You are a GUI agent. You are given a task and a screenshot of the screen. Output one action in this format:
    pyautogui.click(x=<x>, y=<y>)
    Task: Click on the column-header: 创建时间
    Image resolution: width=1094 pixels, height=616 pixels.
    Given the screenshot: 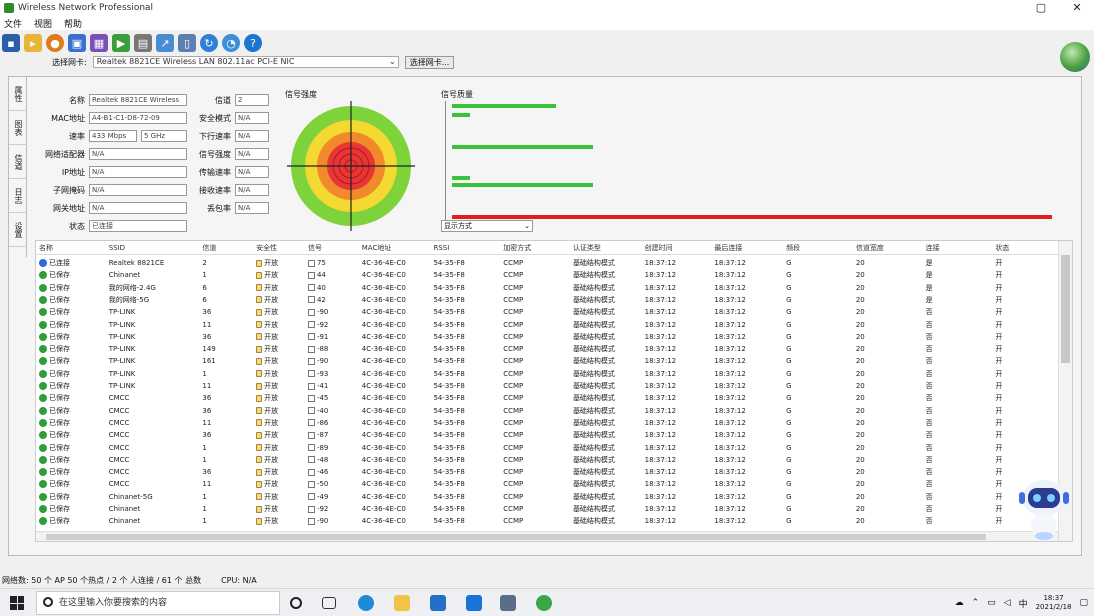 What is the action you would take?
    pyautogui.click(x=677, y=248)
    